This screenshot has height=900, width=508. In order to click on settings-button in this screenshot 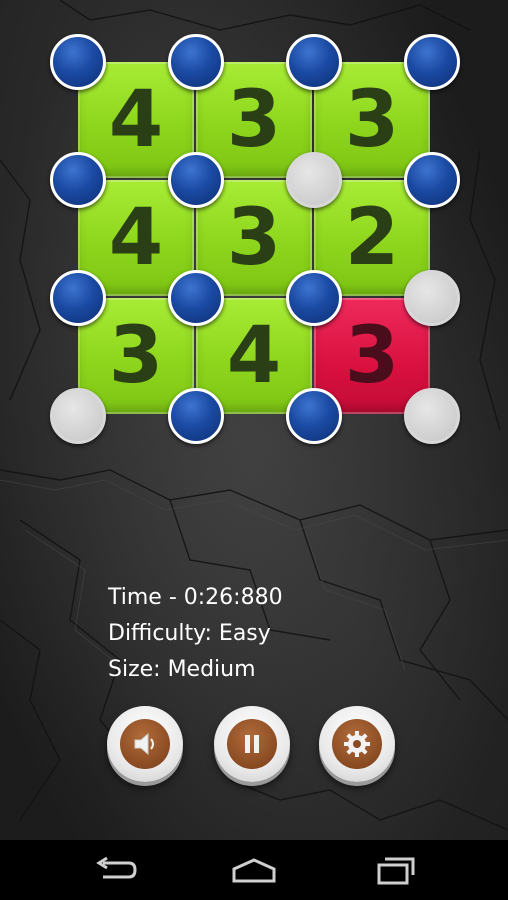, I will do `click(357, 744)`.